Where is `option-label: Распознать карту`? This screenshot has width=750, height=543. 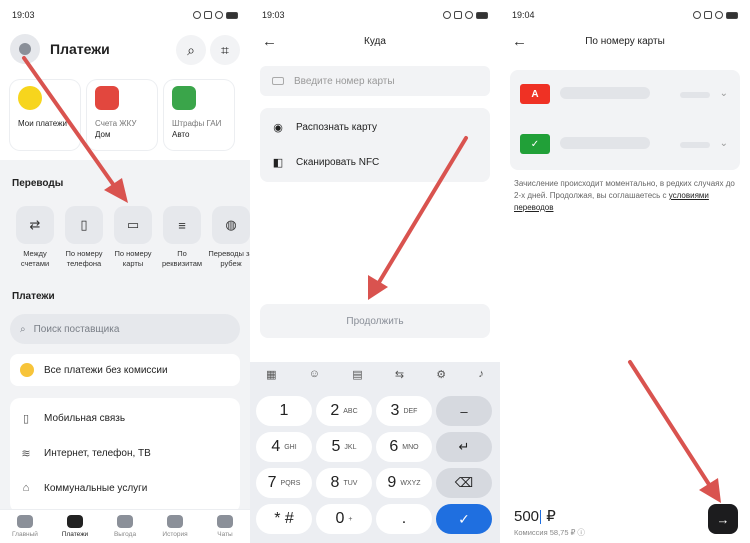 option-label: Распознать карту is located at coordinates (336, 127).